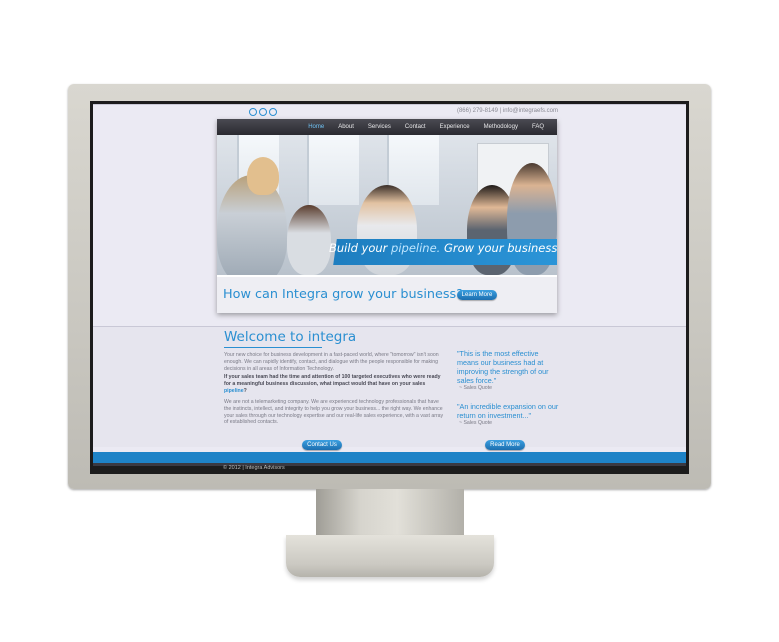 This screenshot has width=779, height=642. What do you see at coordinates (346, 127) in the screenshot?
I see `nav-about: About` at bounding box center [346, 127].